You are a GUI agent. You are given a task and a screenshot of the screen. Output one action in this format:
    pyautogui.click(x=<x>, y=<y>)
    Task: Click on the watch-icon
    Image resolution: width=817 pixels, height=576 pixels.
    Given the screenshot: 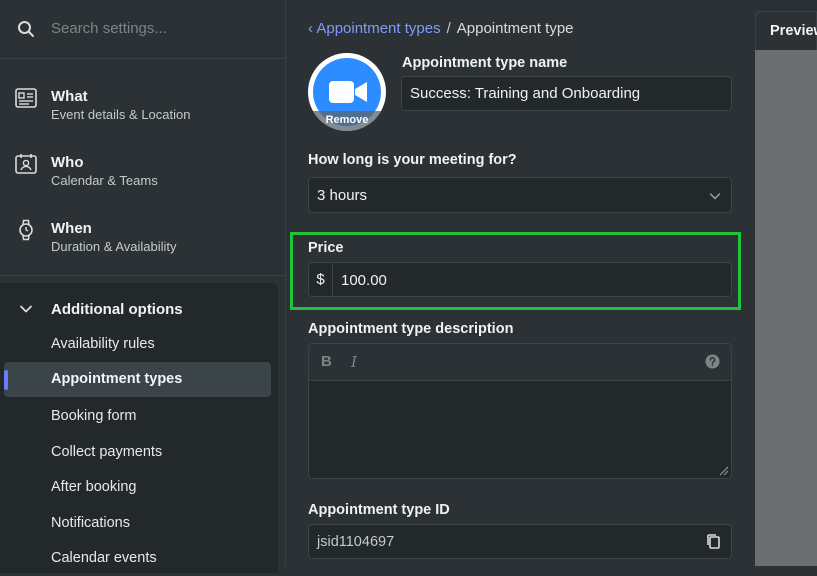 What is the action you would take?
    pyautogui.click(x=26, y=230)
    